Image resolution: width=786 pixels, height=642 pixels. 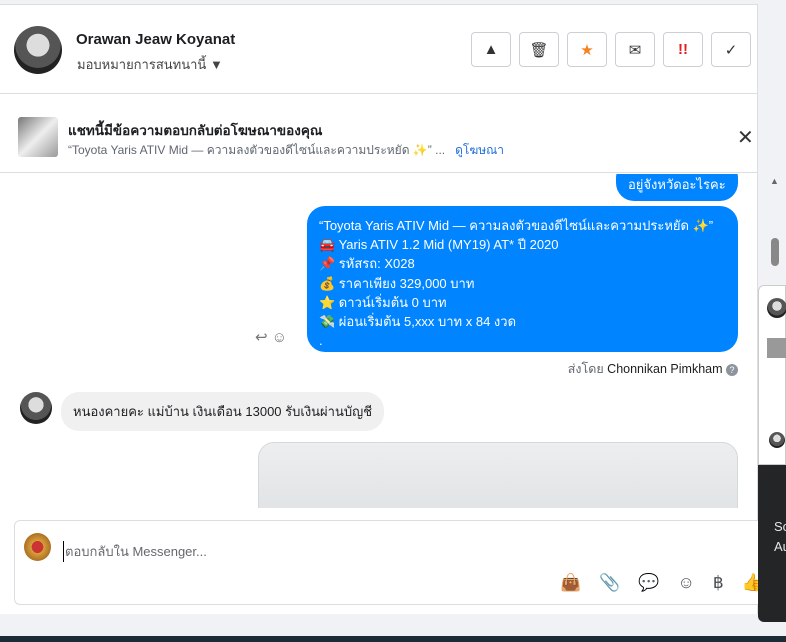 I want to click on saved-replies-icon: 💬, so click(x=648, y=583).